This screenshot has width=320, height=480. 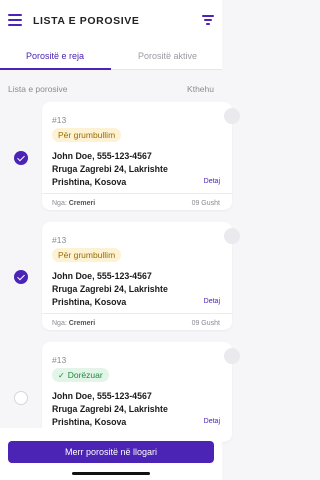 What do you see at coordinates (208, 20) in the screenshot?
I see `filter-icon` at bounding box center [208, 20].